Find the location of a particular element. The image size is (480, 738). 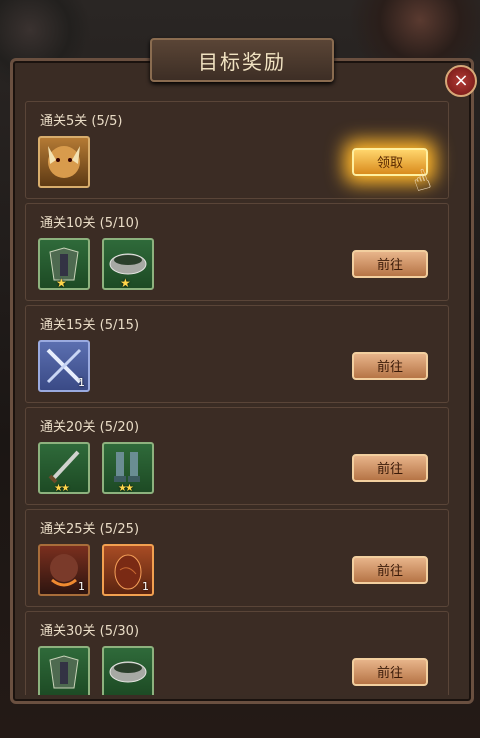

title-banner: 目标奖励 is located at coordinates (242, 60).